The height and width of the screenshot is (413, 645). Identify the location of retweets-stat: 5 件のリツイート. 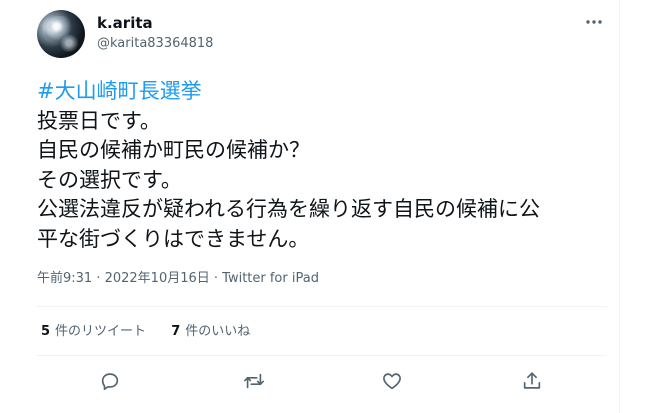
(93, 332).